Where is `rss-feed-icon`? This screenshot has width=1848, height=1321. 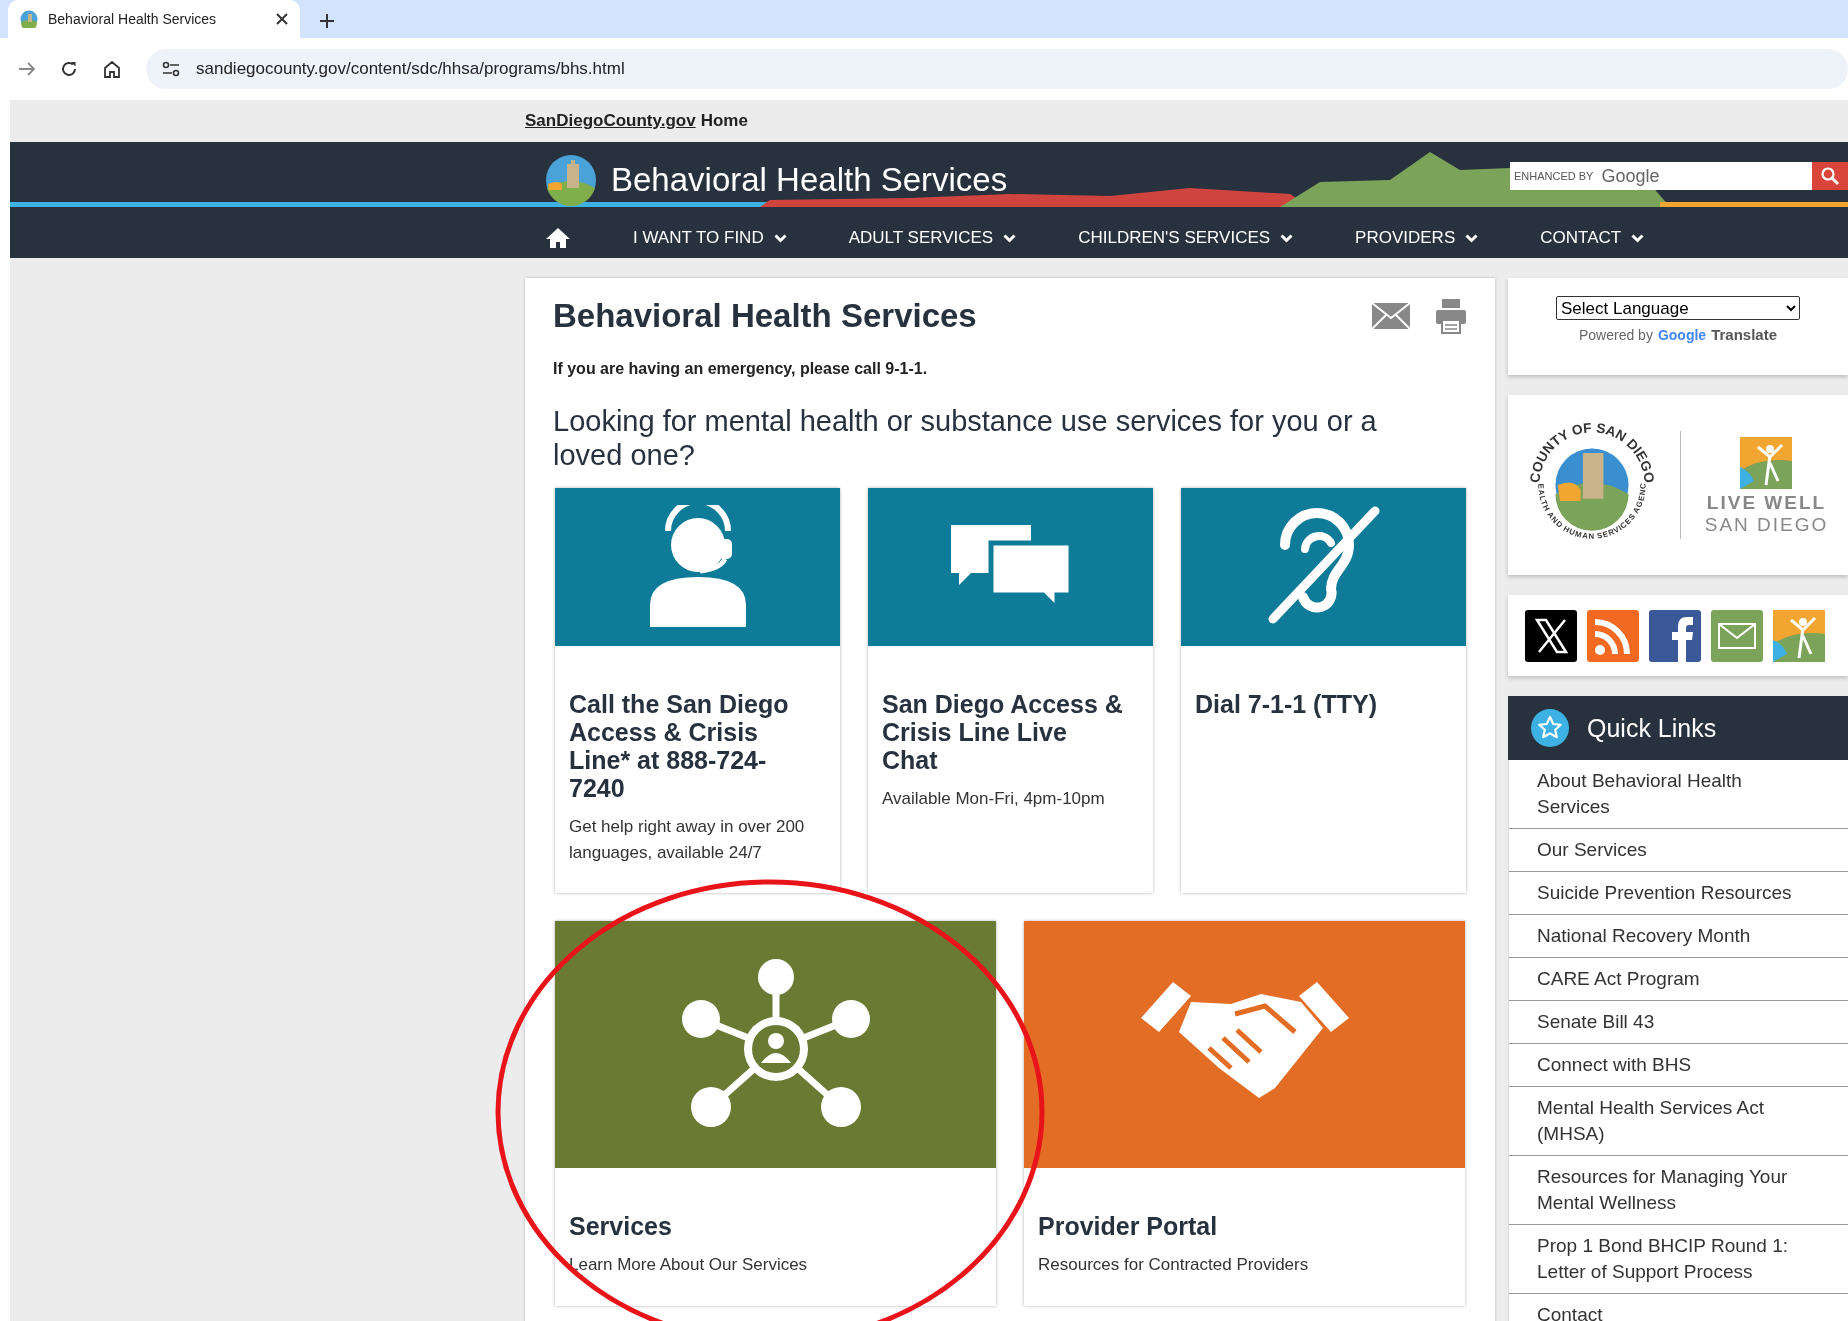 rss-feed-icon is located at coordinates (1613, 635).